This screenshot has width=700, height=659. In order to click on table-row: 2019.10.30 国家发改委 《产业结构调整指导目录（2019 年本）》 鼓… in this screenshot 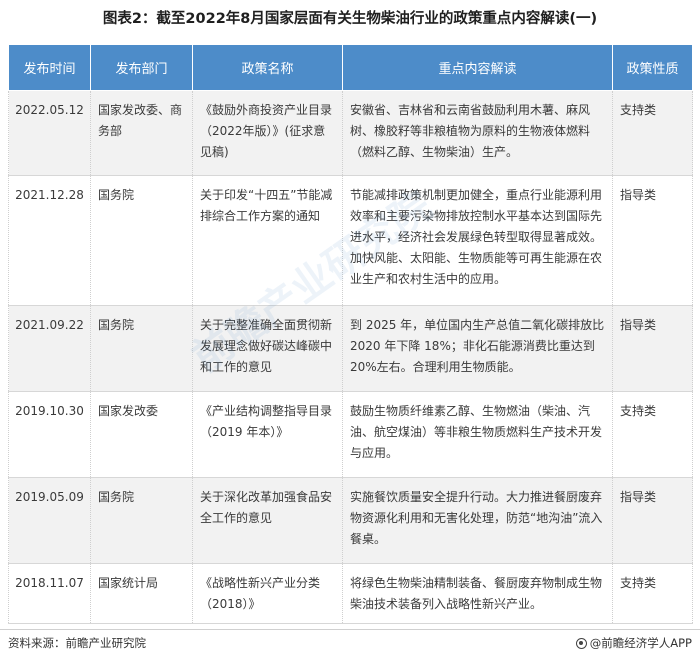, I will do `click(350, 434)`.